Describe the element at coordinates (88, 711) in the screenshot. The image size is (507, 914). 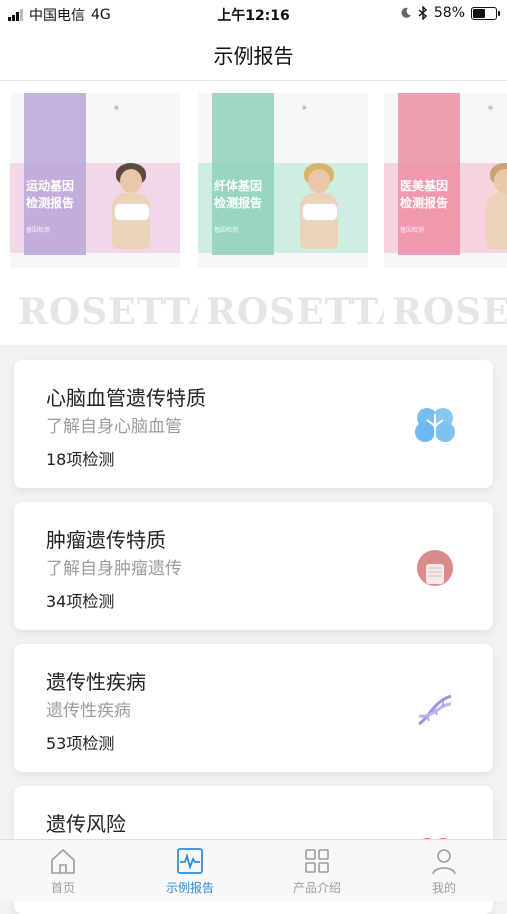
I see `category-subtitle: 遗传性疾病` at that location.